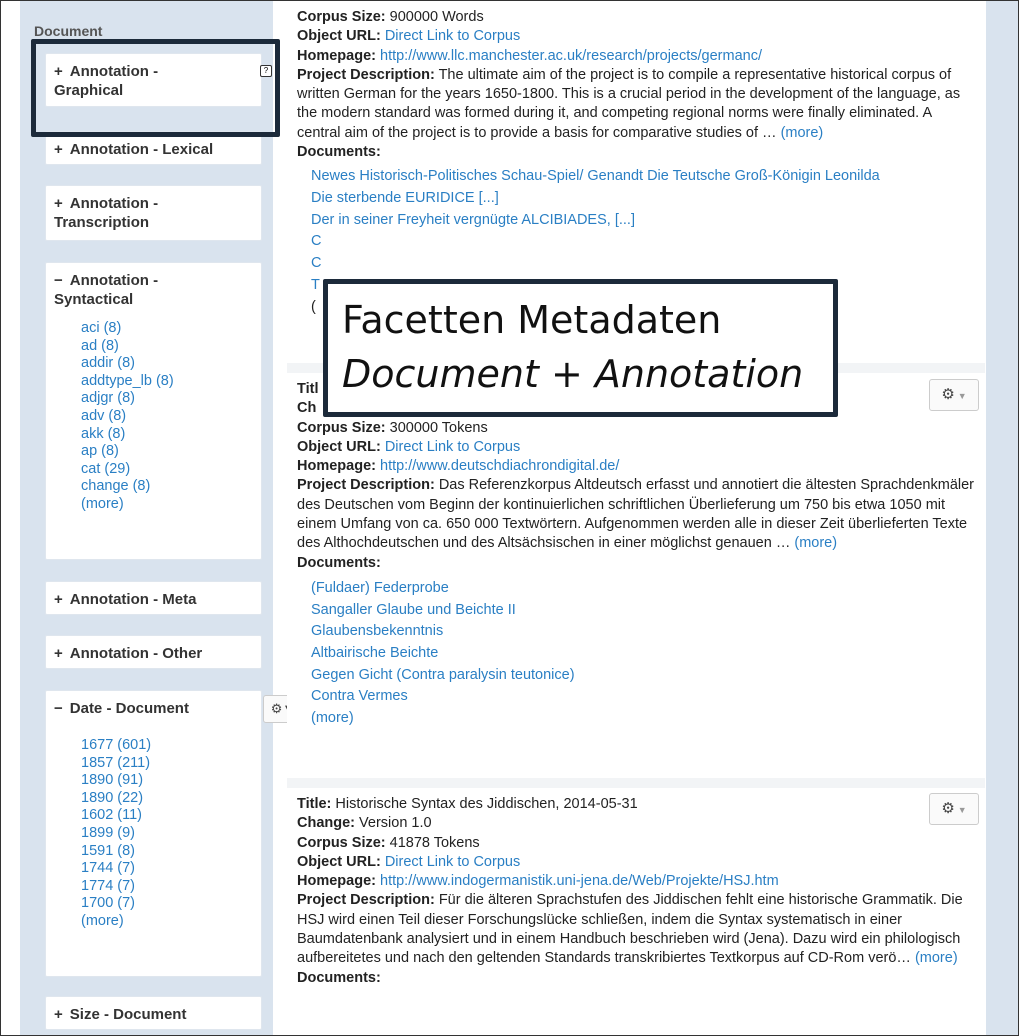 This screenshot has height=1036, width=1019. What do you see at coordinates (1002, 518) in the screenshot?
I see `right-gutter` at bounding box center [1002, 518].